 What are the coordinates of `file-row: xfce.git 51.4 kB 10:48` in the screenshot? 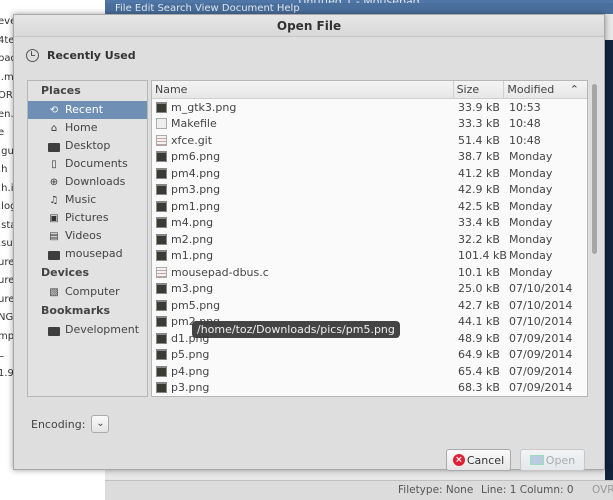 It's located at (369, 140).